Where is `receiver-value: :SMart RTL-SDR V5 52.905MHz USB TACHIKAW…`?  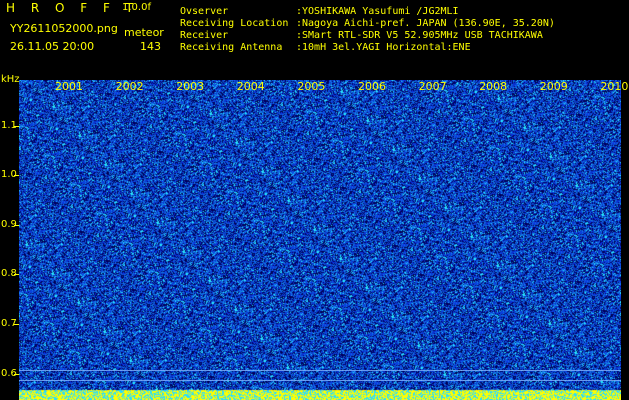 receiver-value: :SMart RTL-SDR V5 52.905MHz USB TACHIKAW… is located at coordinates (419, 35).